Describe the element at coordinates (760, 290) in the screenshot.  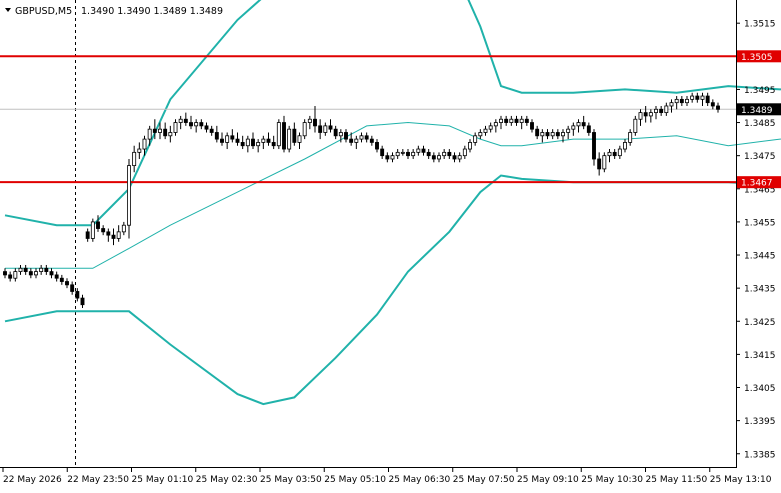
I see `y-tick-label: 1.3435` at that location.